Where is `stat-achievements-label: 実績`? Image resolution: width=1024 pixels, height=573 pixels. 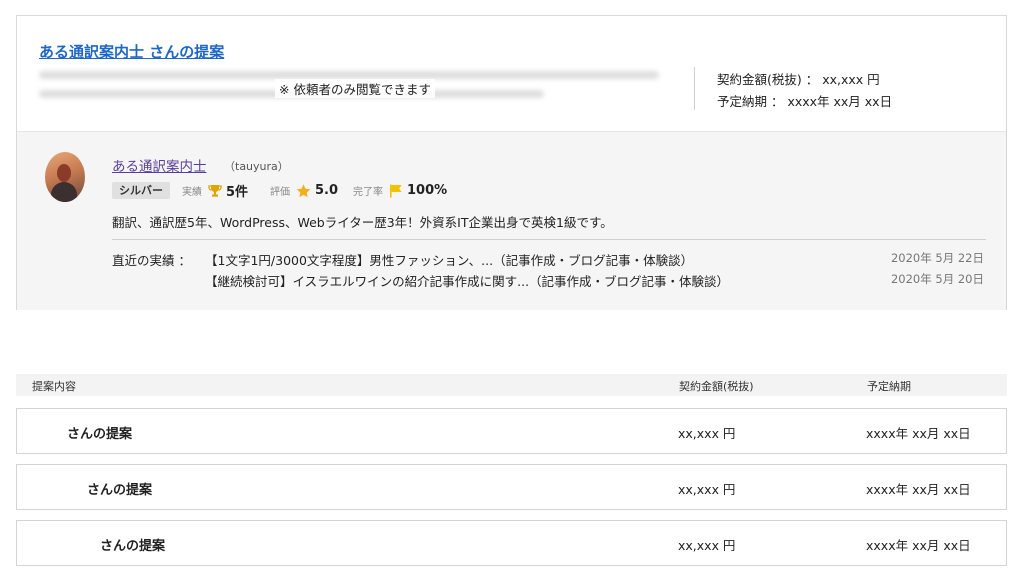
stat-achievements-label: 実績 is located at coordinates (192, 192).